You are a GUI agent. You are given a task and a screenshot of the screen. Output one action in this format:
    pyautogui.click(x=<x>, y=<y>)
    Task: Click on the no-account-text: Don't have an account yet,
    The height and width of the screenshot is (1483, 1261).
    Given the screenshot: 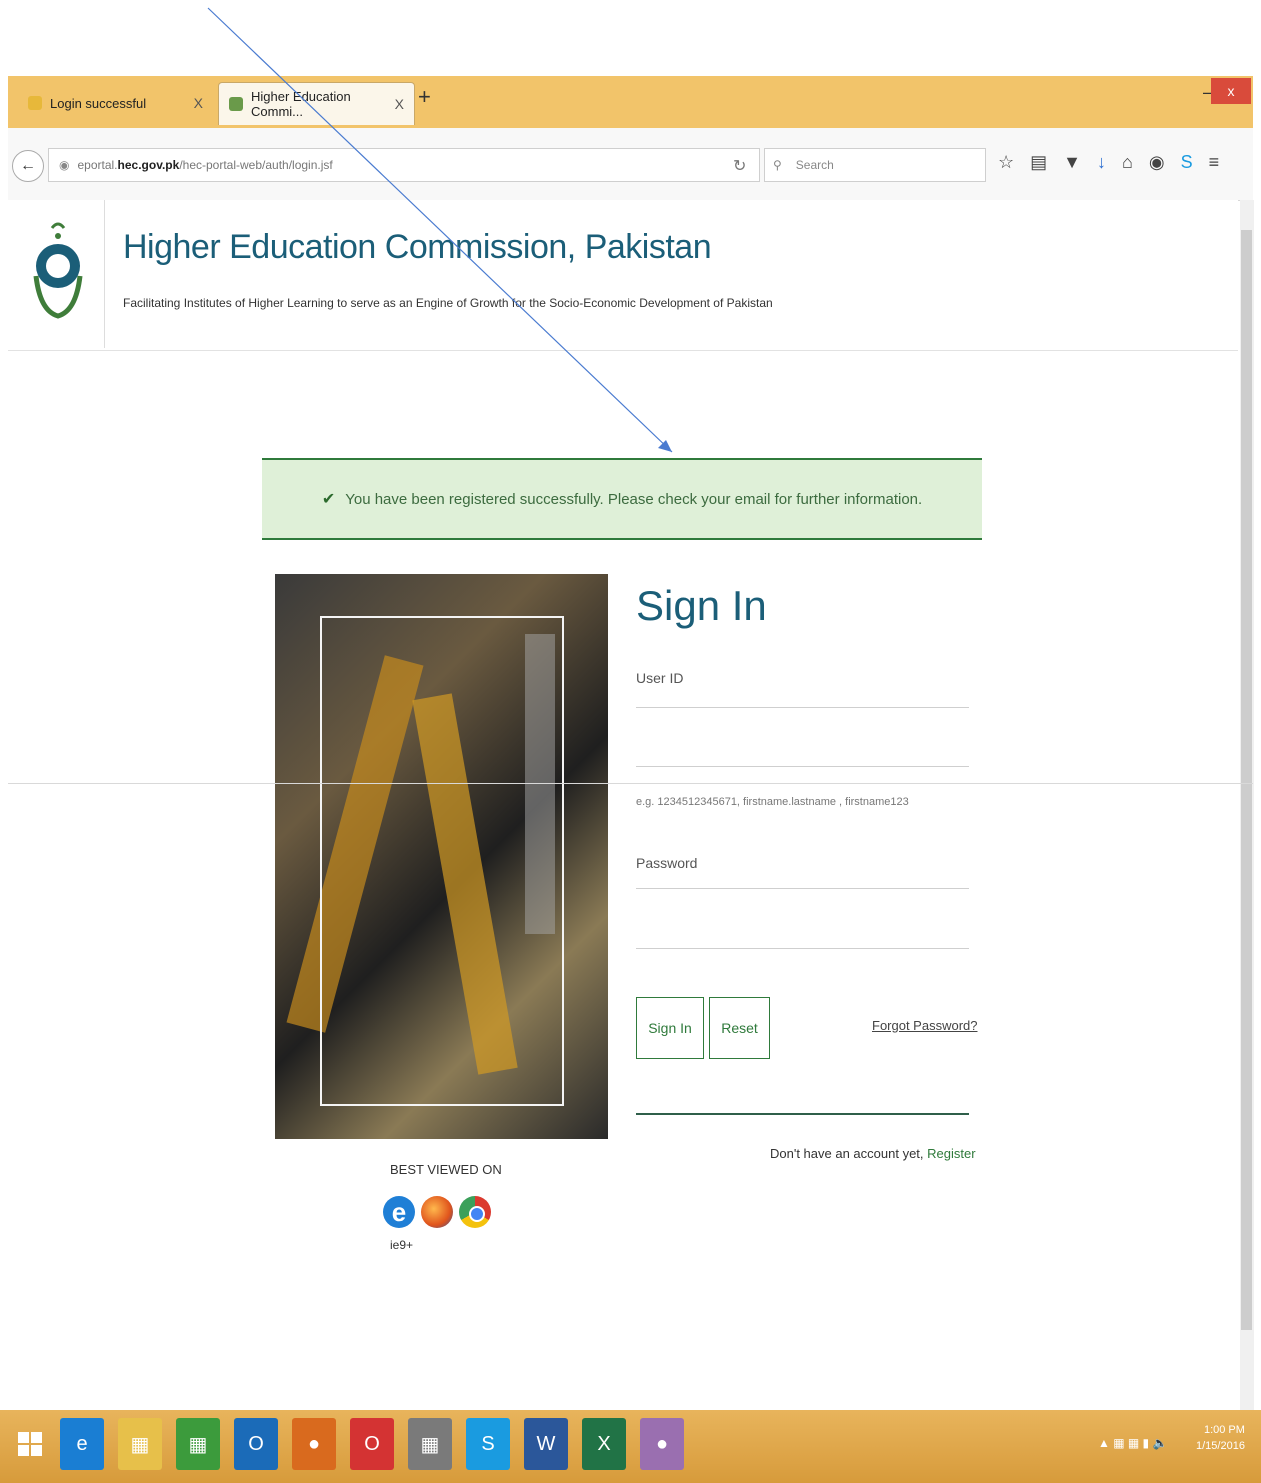 What is the action you would take?
    pyautogui.click(x=849, y=1153)
    